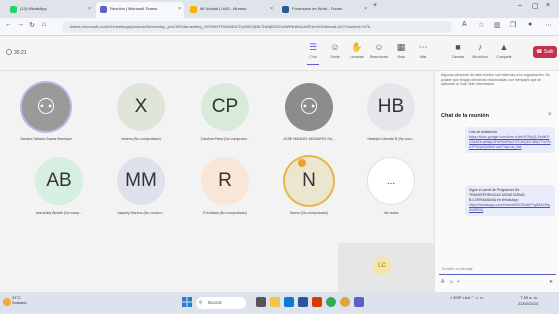 This screenshot has height=314, width=559. I want to click on send-icon: ➤, so click(551, 282).